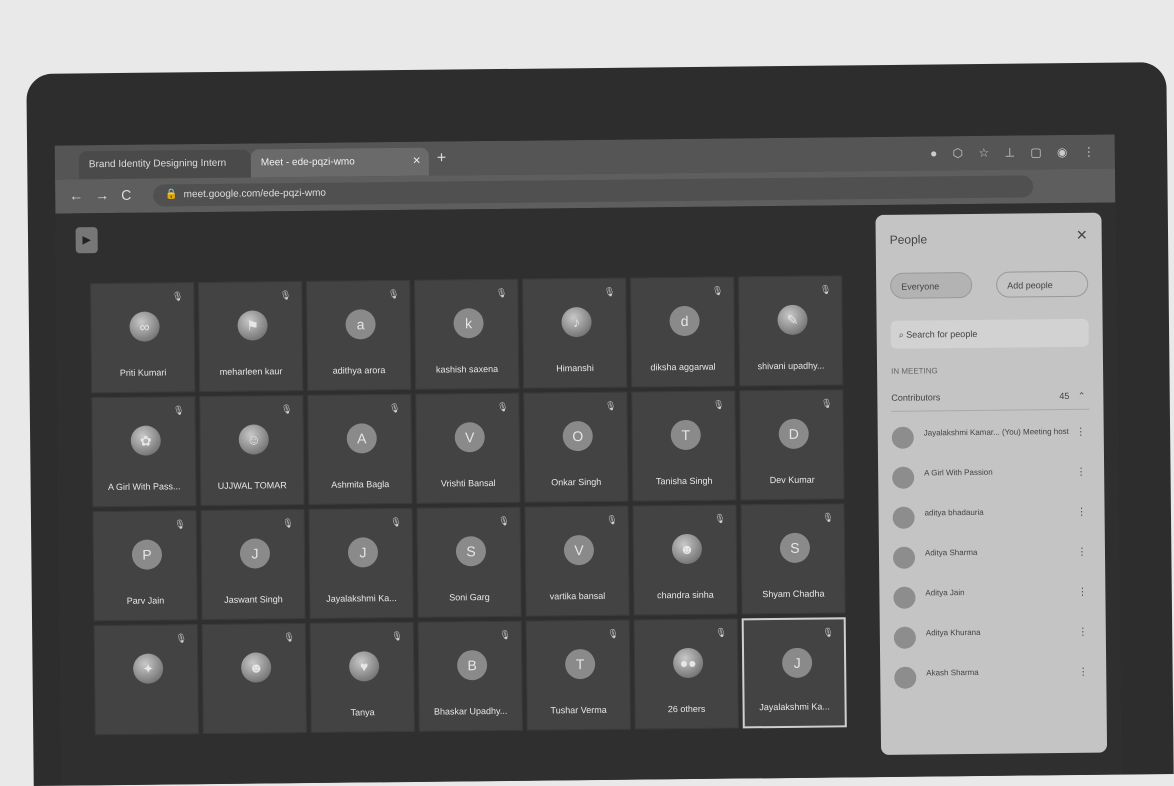  I want to click on participant-tile: S 🎙 Soni Garg, so click(469, 562).